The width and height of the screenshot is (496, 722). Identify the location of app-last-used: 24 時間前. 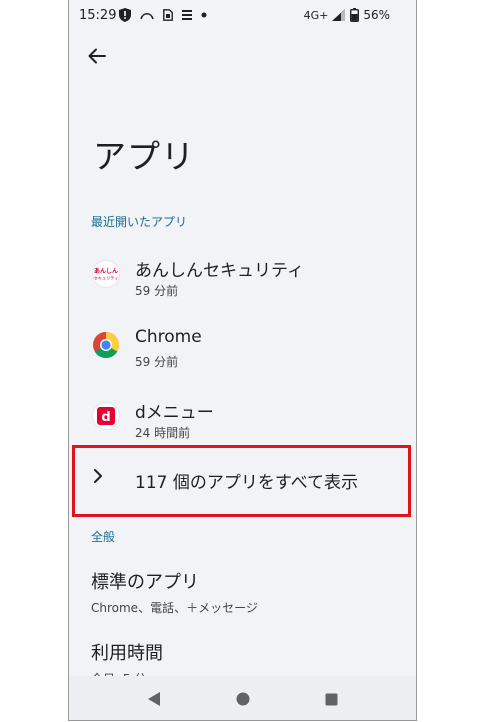
(163, 433).